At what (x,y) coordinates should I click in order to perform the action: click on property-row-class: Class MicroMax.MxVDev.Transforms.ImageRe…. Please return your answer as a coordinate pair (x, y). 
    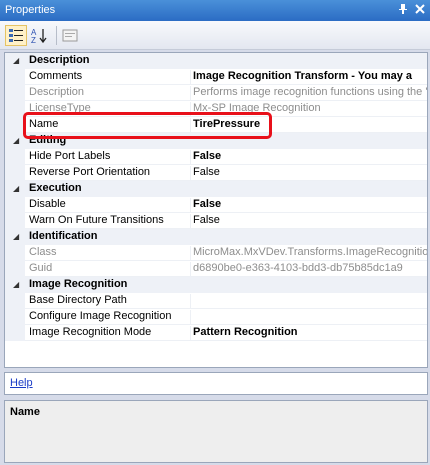
    Looking at the image, I should click on (216, 253).